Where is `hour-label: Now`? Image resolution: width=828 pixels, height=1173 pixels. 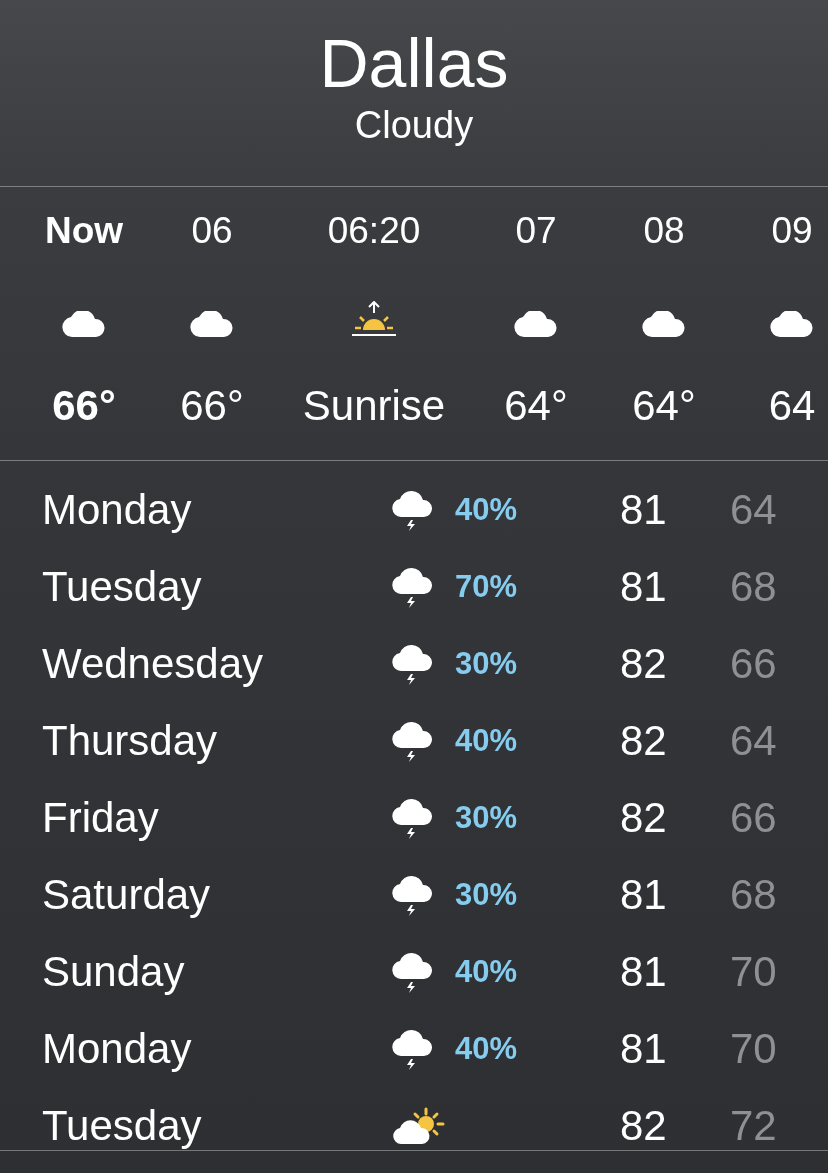 hour-label: Now is located at coordinates (84, 231).